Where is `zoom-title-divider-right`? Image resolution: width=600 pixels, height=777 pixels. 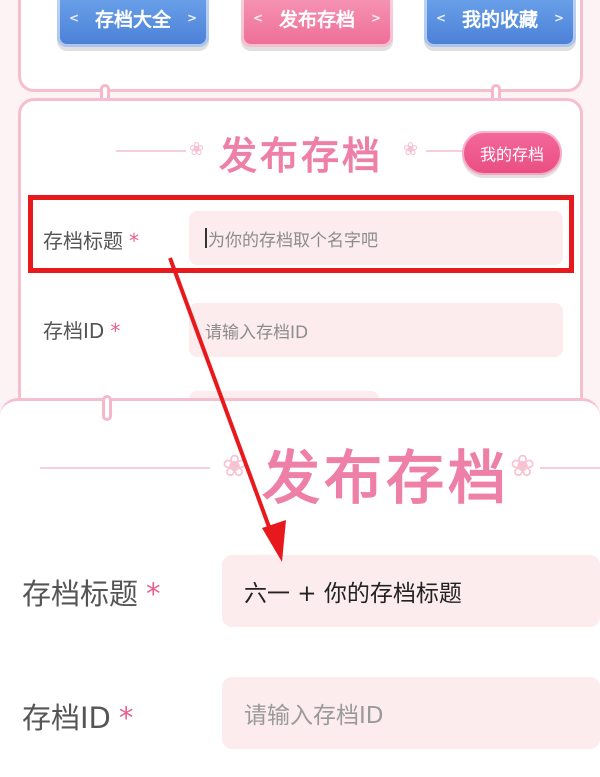 zoom-title-divider-right is located at coordinates (570, 468).